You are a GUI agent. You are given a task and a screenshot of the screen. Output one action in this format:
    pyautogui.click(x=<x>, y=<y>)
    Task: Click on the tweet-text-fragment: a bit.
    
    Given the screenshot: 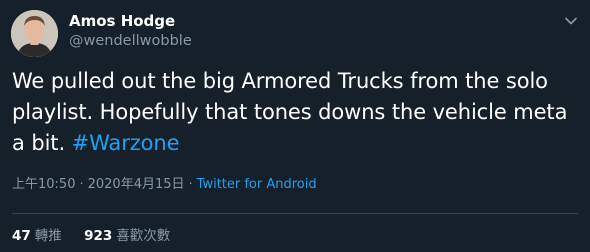 What is the action you would take?
    pyautogui.click(x=39, y=143)
    